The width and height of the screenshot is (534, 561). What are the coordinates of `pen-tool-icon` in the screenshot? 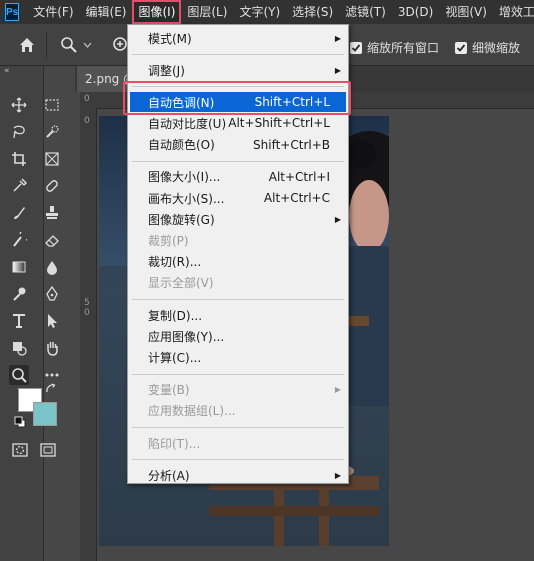 It's located at (52, 294).